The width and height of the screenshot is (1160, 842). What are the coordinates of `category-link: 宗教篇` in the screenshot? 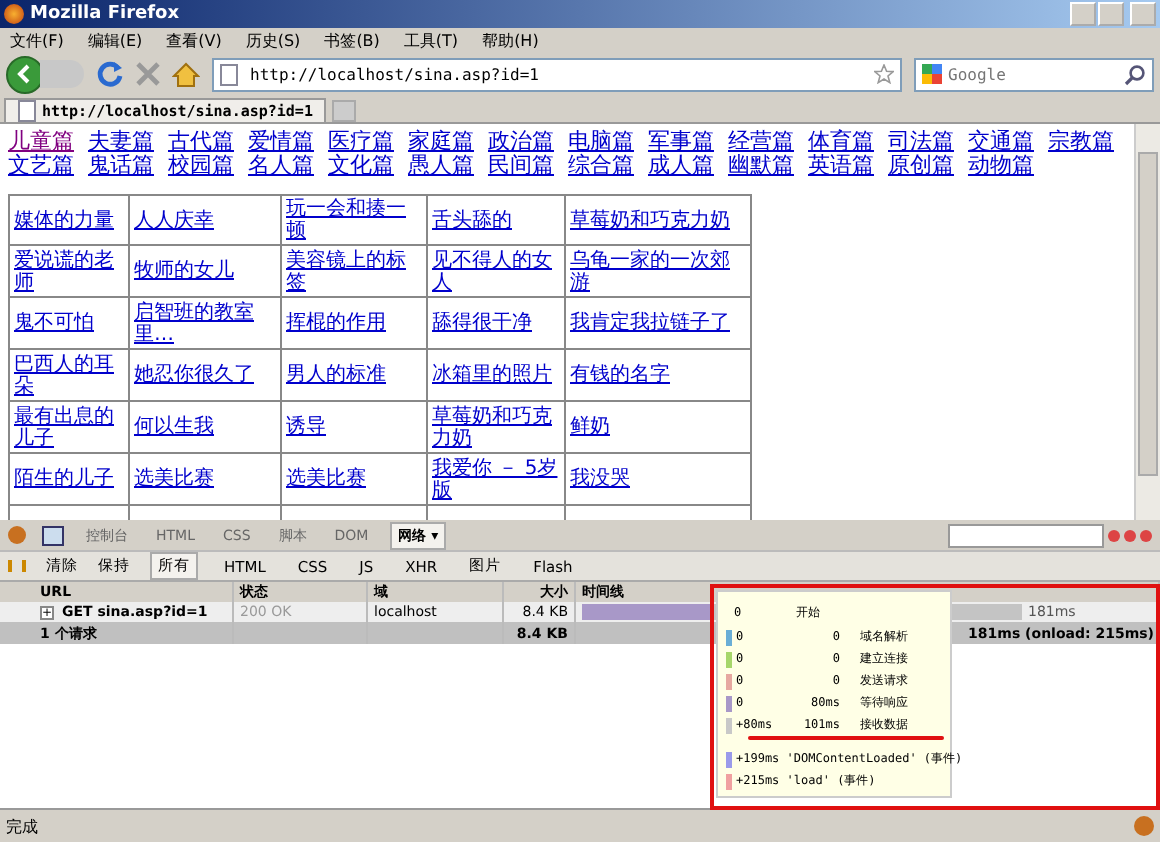 It's located at (1081, 141).